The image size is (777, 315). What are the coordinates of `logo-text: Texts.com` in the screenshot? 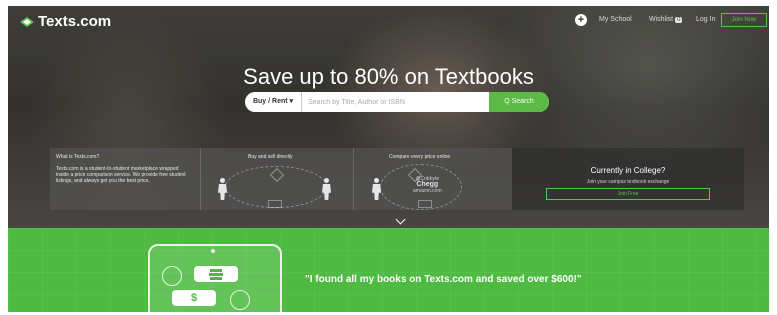 It's located at (75, 21).